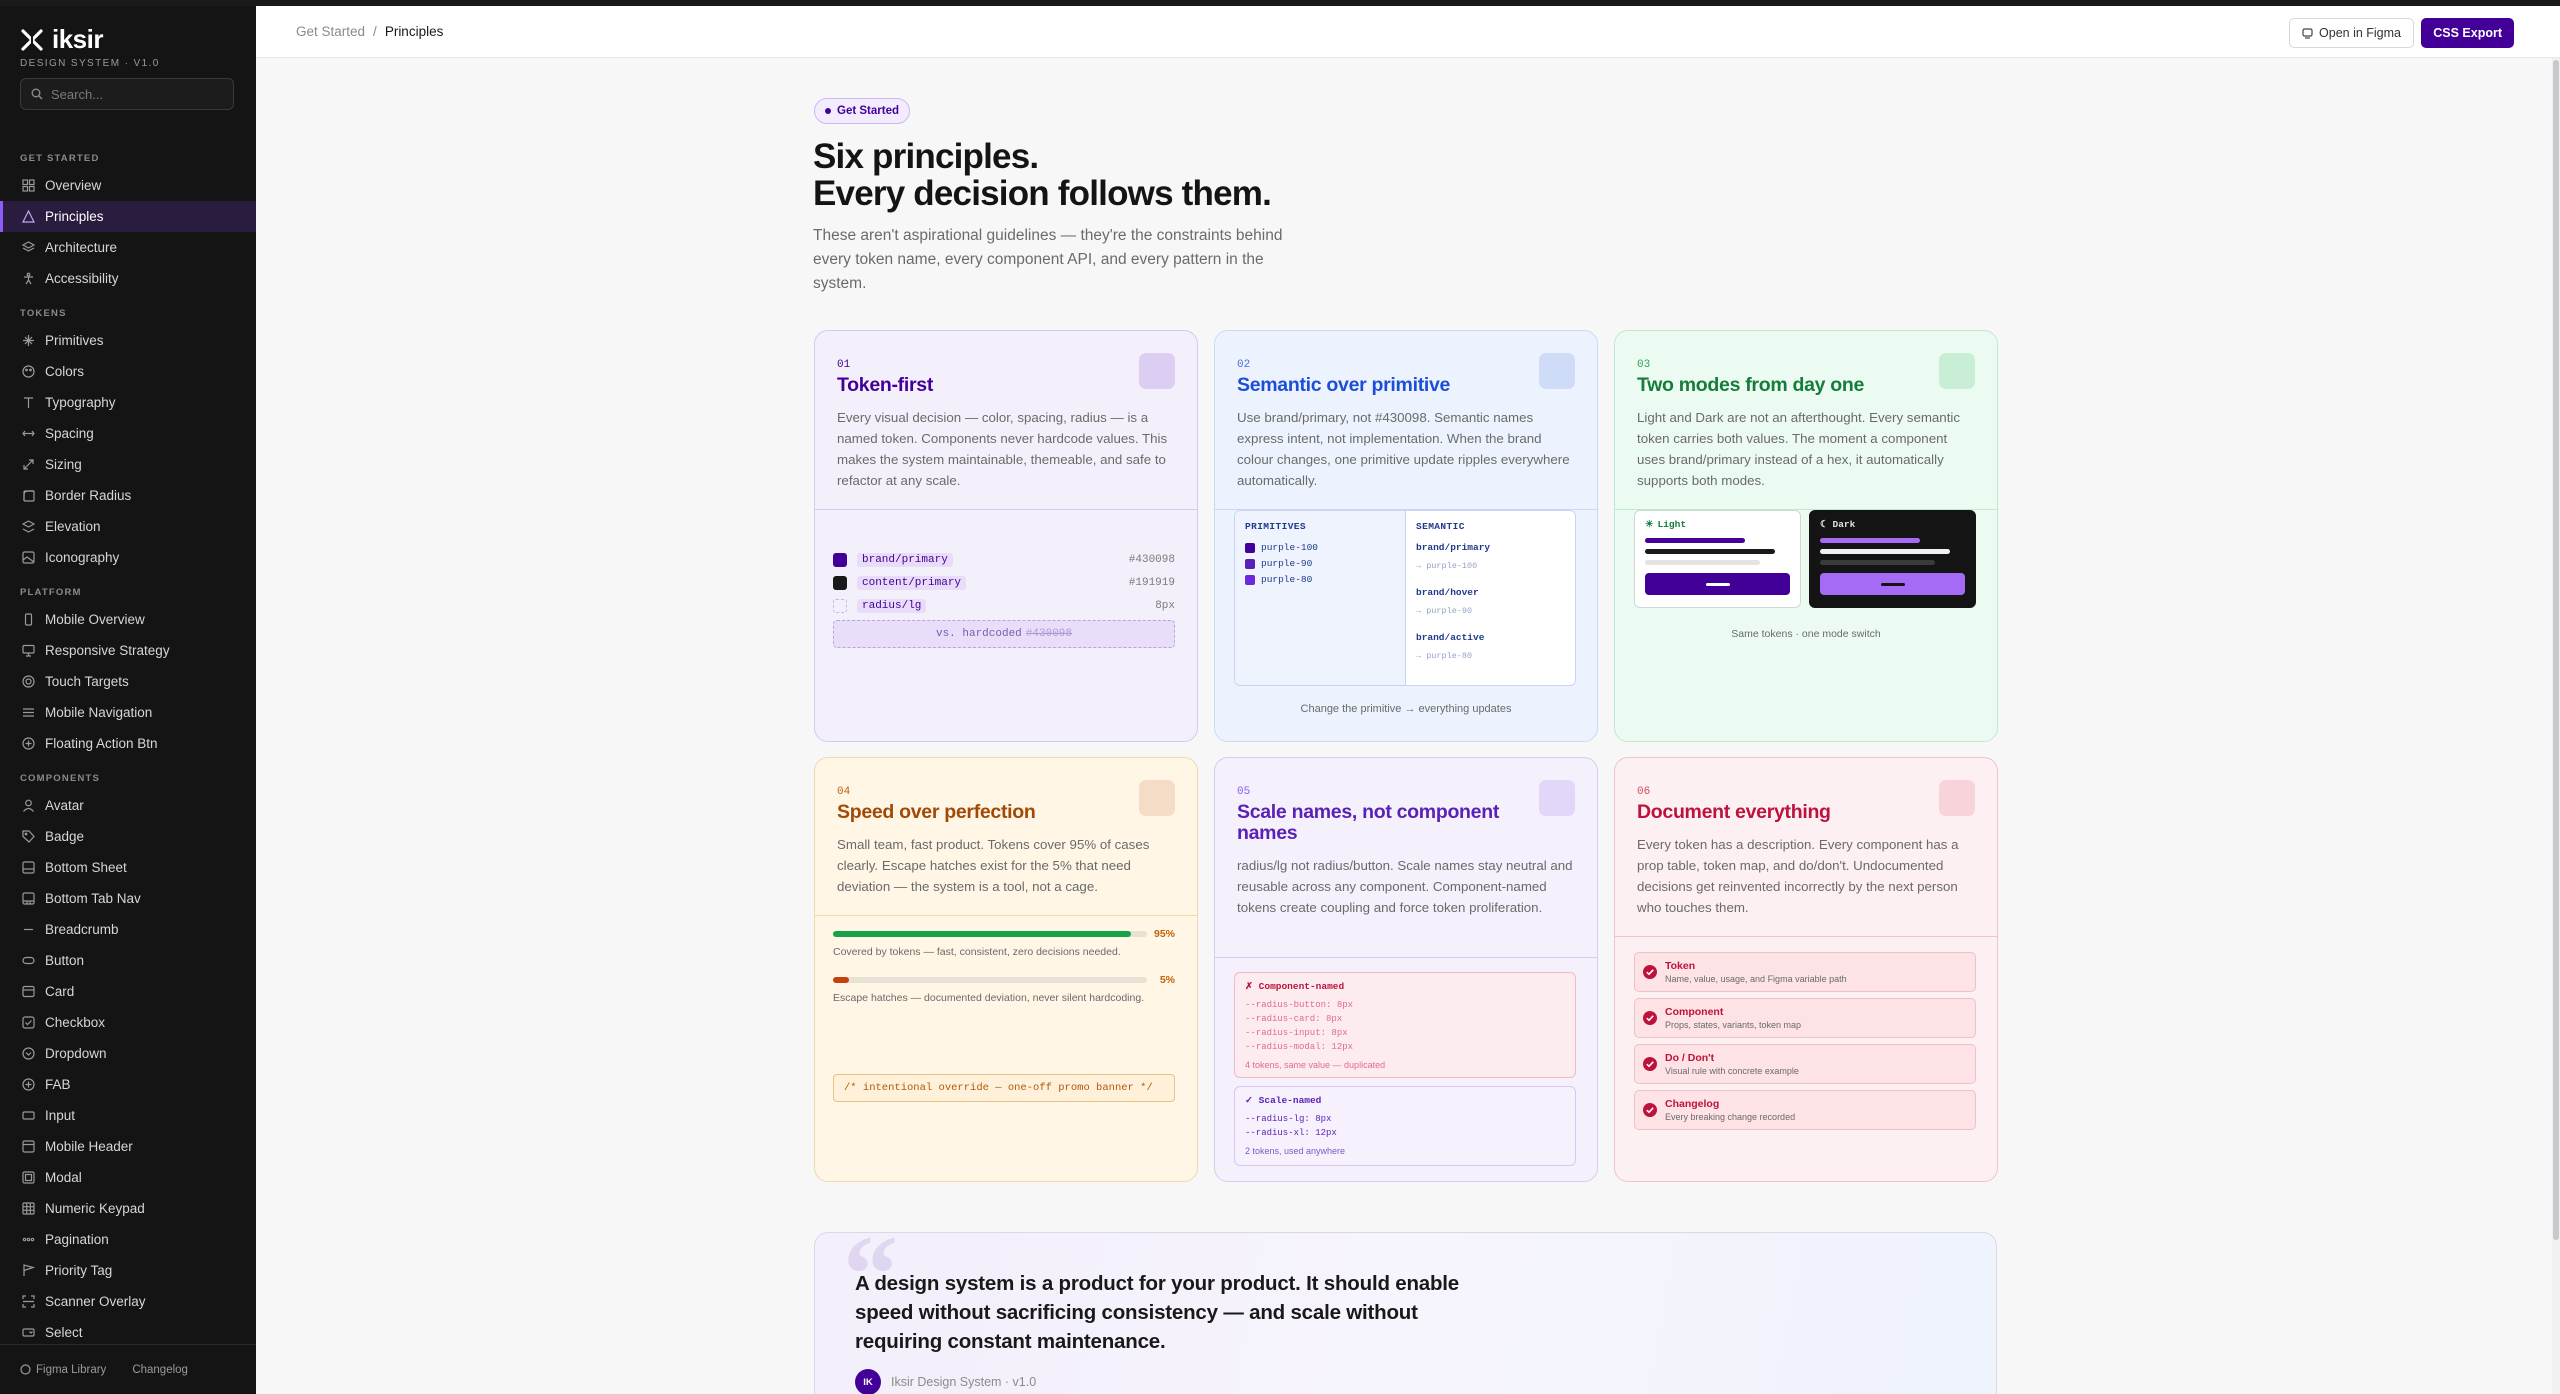 Image resolution: width=2560 pixels, height=1394 pixels. I want to click on sidebar-item-touch-targets: Touch Targets, so click(128, 681).